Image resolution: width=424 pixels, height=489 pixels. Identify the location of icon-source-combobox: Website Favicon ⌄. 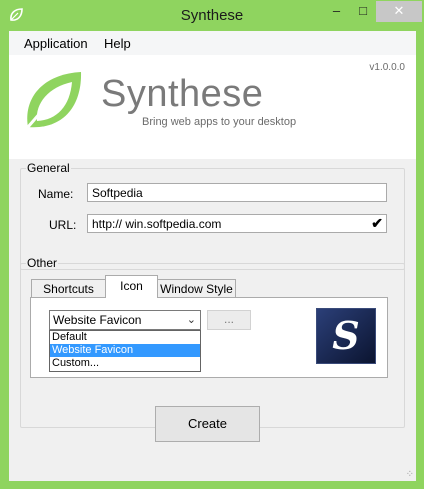
(125, 320).